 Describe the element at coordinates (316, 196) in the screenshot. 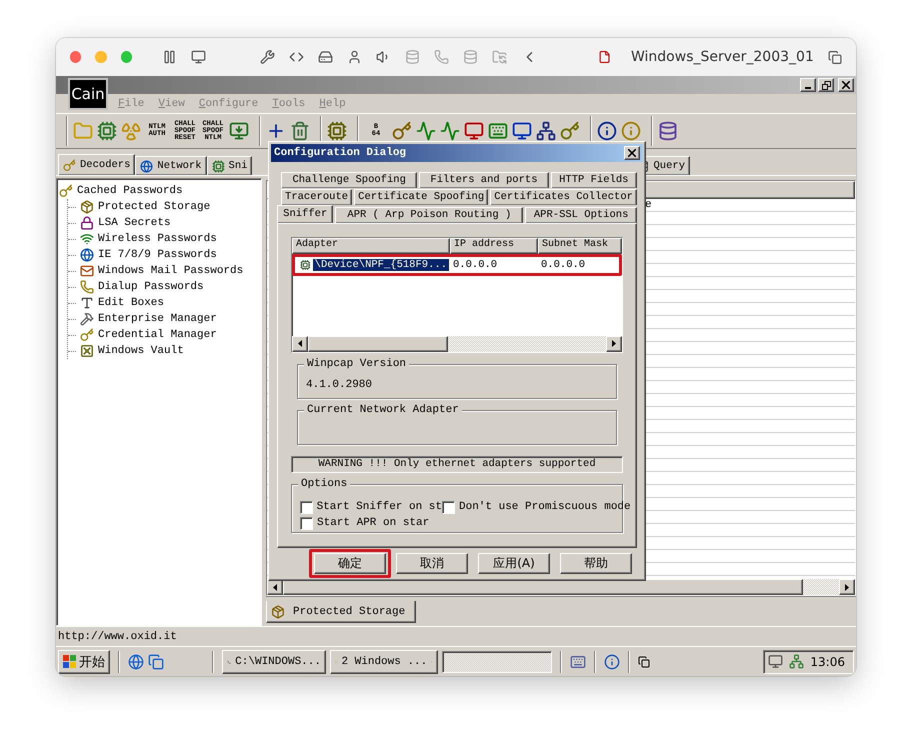

I see `tab: Traceroute` at that location.